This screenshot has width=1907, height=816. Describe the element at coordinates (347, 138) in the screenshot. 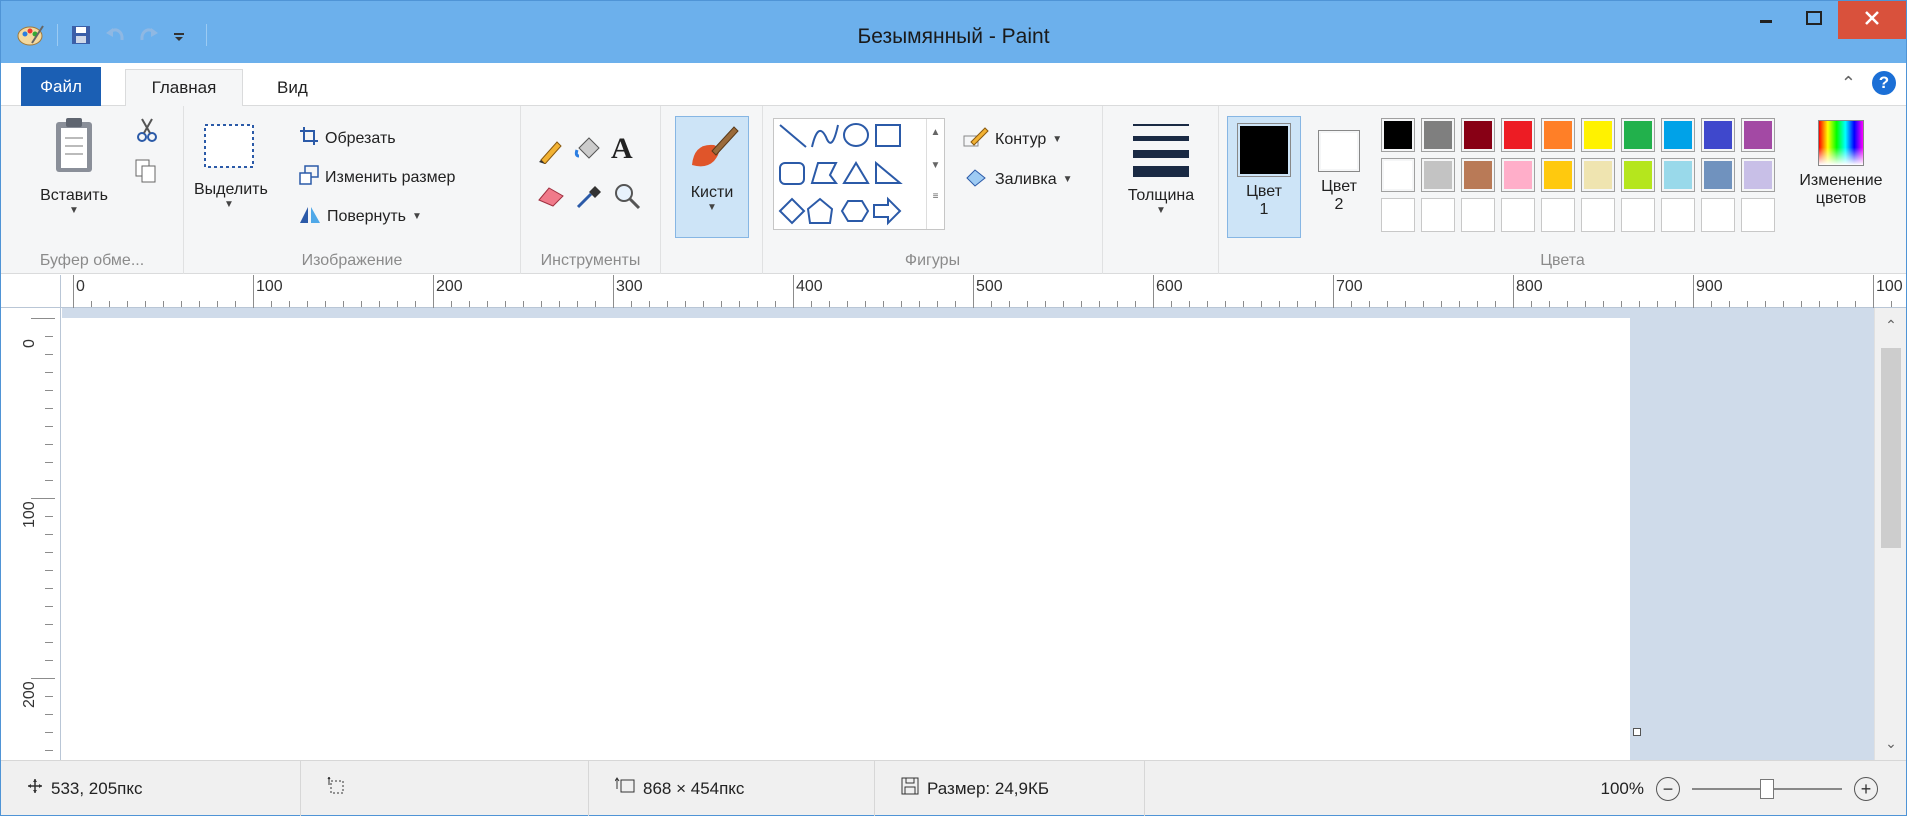

I see `crop-button: Обрезать` at that location.